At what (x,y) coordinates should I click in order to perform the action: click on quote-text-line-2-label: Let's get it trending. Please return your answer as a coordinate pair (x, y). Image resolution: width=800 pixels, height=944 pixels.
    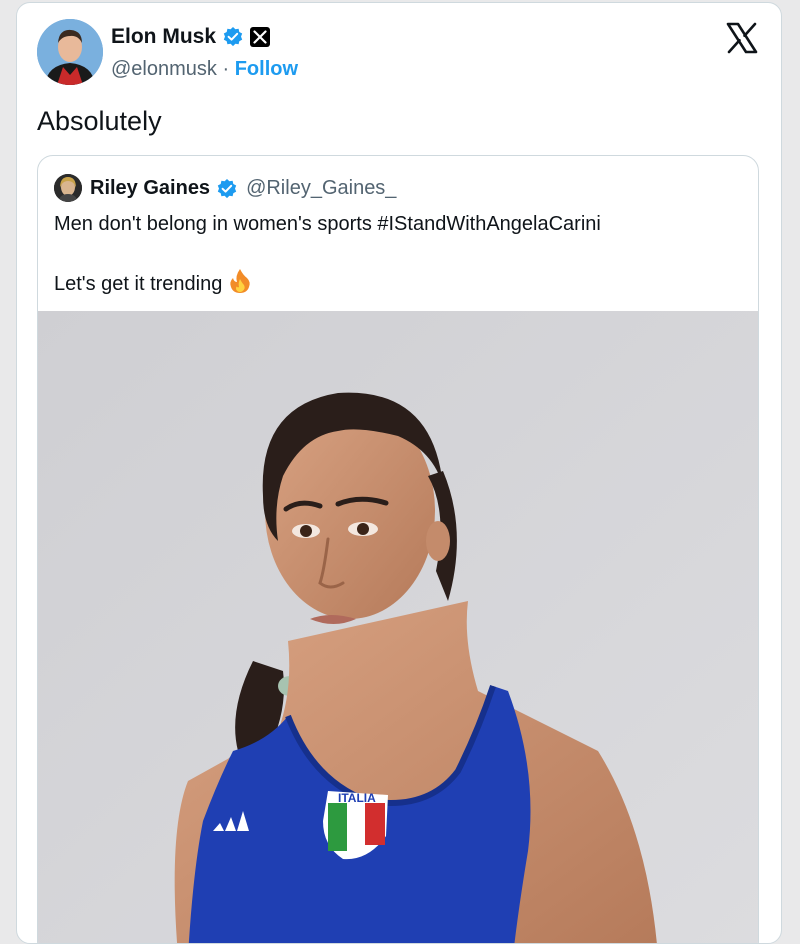
    Looking at the image, I should click on (138, 283).